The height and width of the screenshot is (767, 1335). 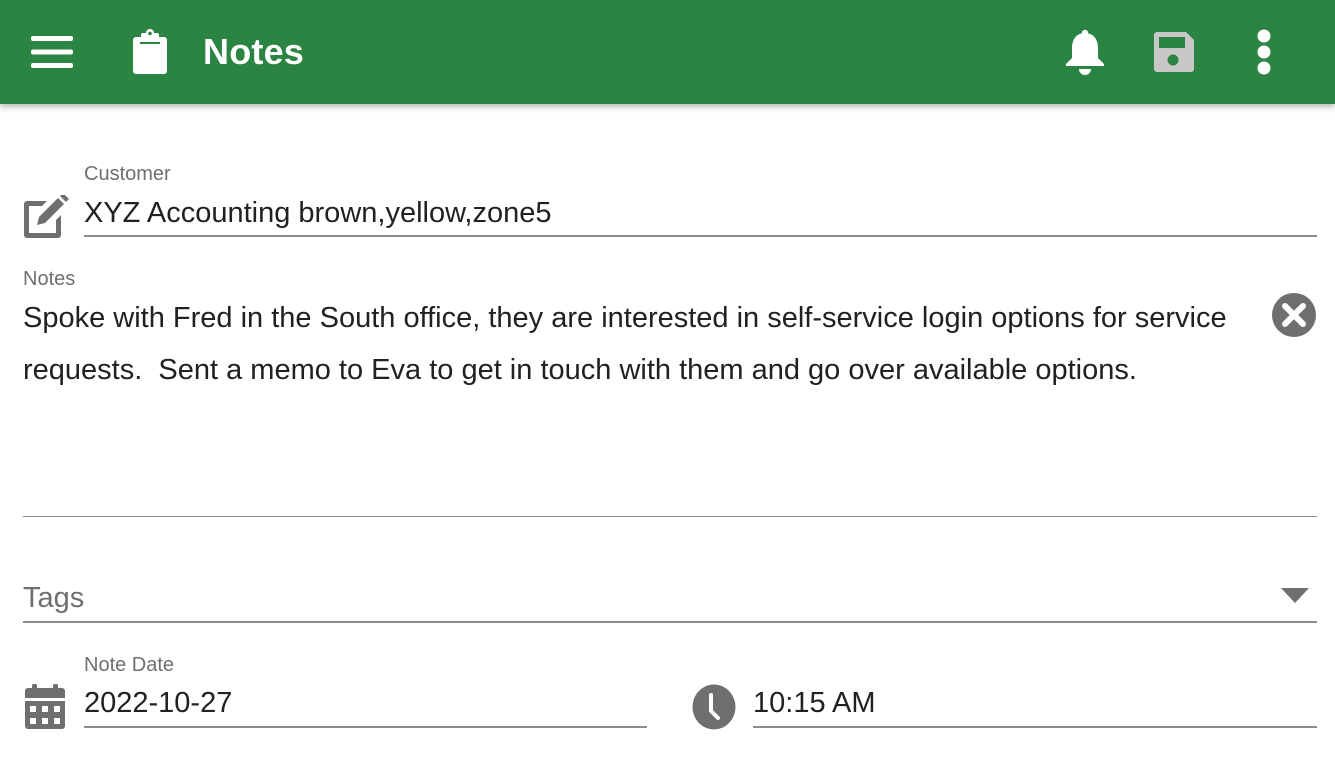 I want to click on app-bar: Notes, so click(x=667, y=52).